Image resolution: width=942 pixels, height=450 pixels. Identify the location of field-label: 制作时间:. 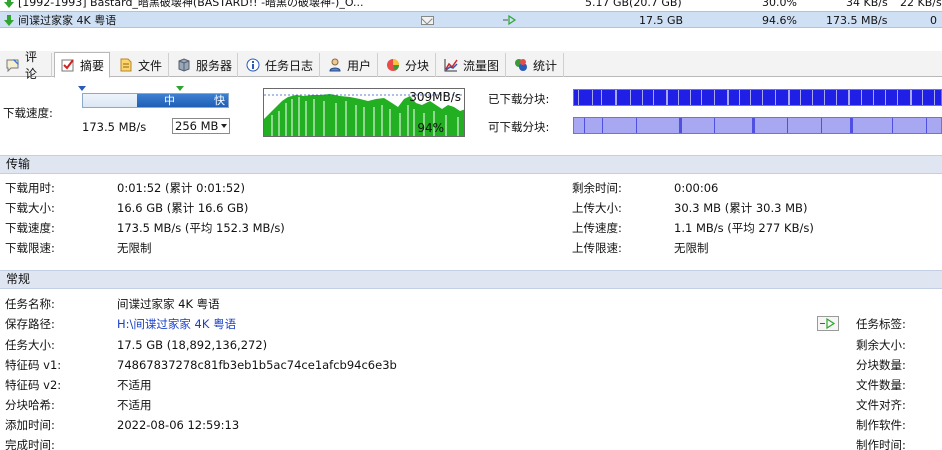
(881, 444).